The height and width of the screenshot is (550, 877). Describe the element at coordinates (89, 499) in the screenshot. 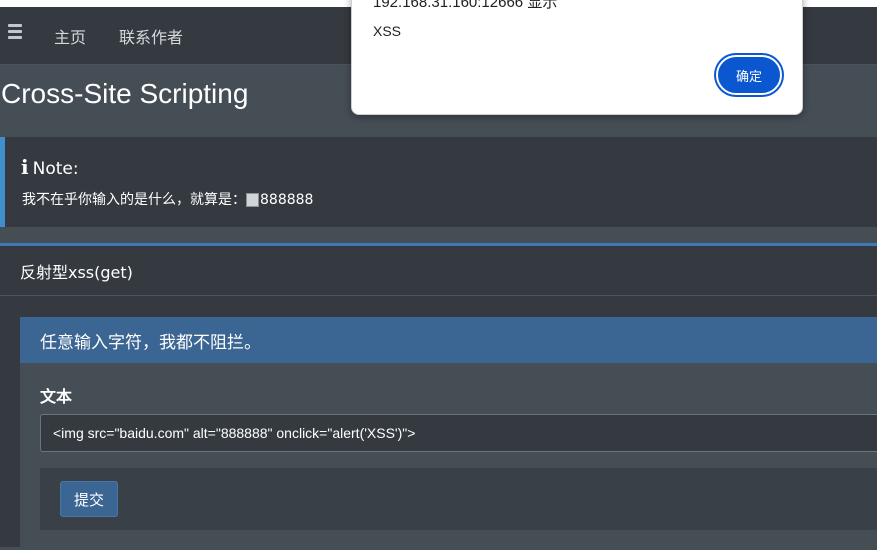

I see `submit-button: 提交` at that location.